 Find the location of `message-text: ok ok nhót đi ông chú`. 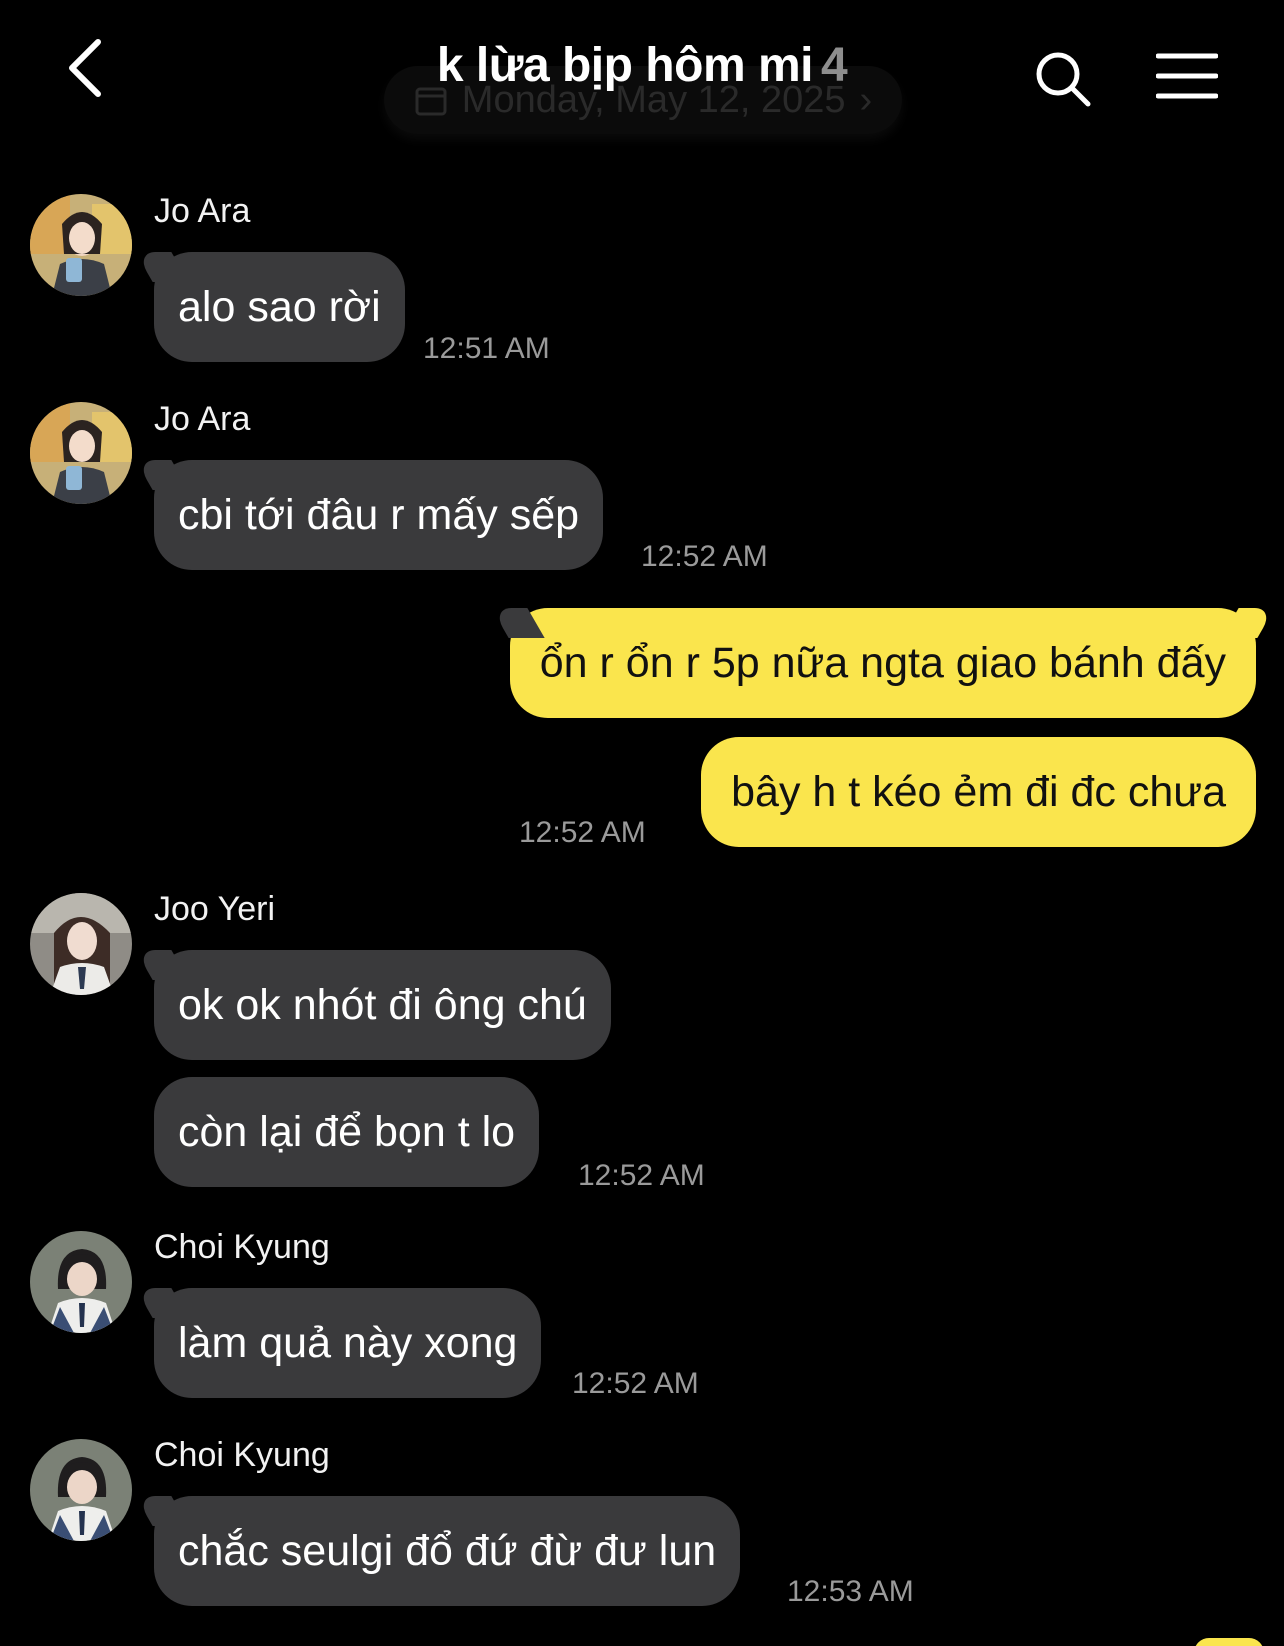

message-text: ok ok nhót đi ông chú is located at coordinates (382, 1004).